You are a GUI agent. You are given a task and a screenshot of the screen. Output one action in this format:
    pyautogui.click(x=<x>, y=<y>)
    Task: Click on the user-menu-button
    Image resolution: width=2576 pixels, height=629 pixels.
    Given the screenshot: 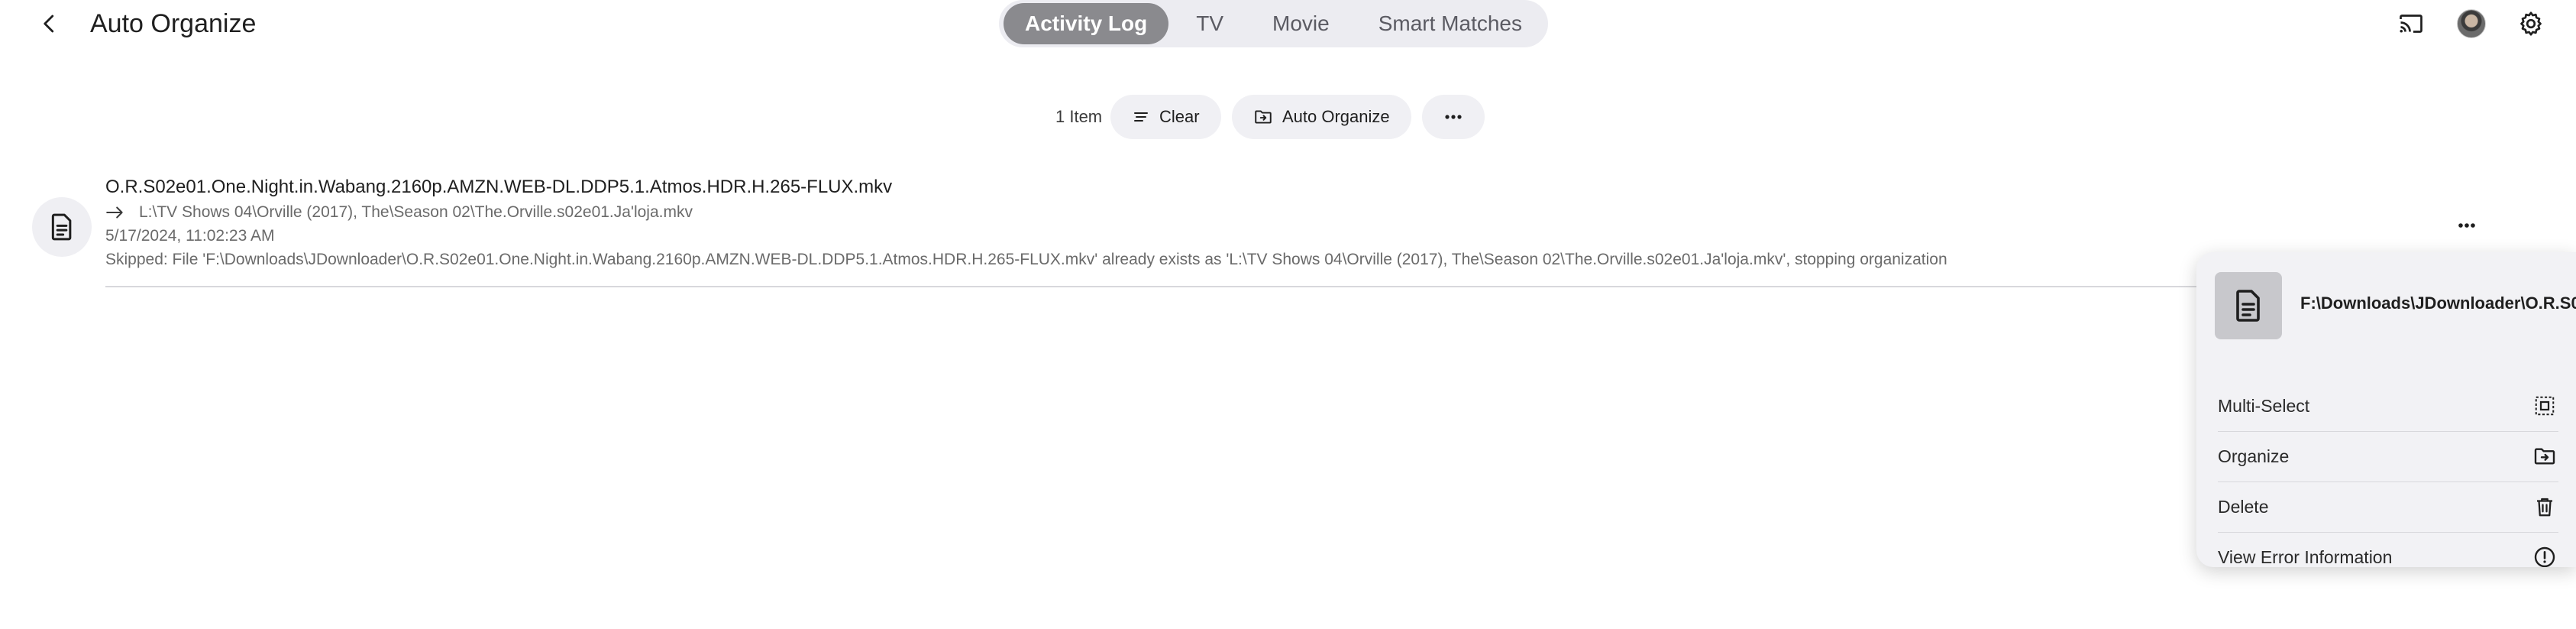 What is the action you would take?
    pyautogui.click(x=2471, y=23)
    